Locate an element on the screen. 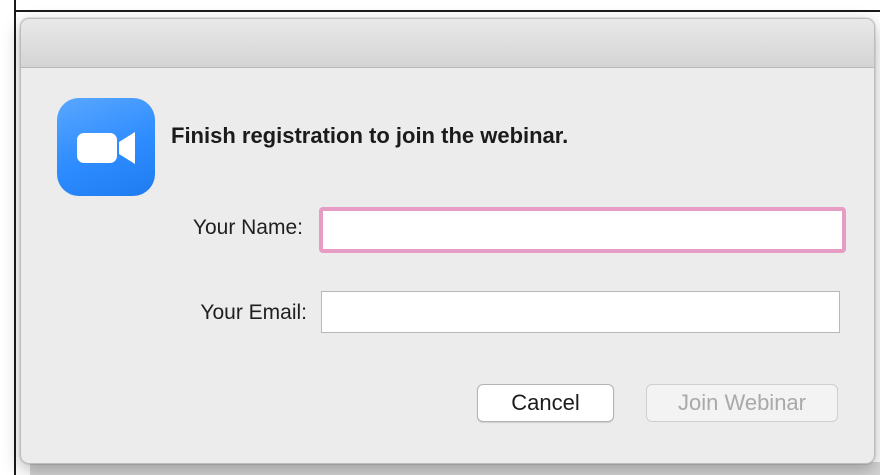 Image resolution: width=880 pixels, height=475 pixels. window-frame-top-edge is located at coordinates (440, 6).